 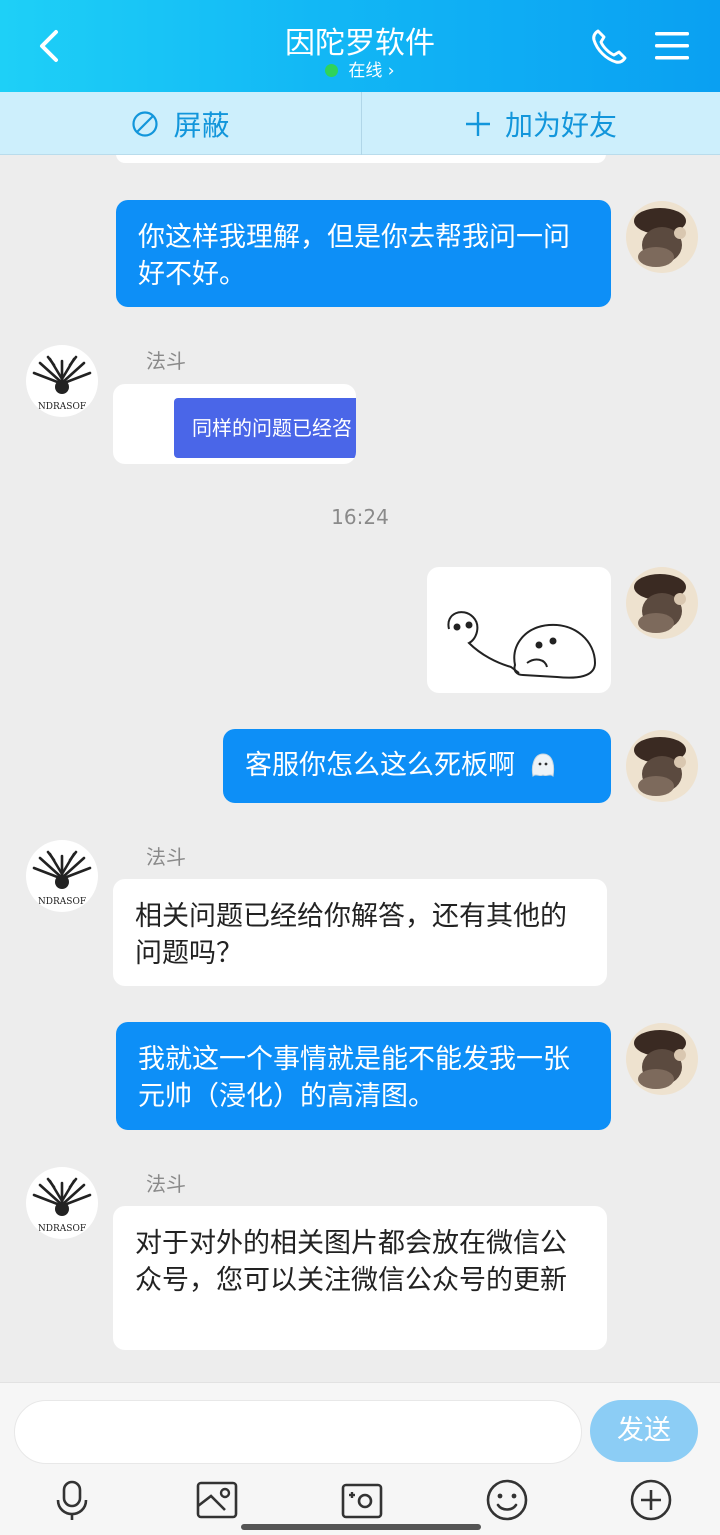 What do you see at coordinates (360, 517) in the screenshot?
I see `timestamp: 16:24` at bounding box center [360, 517].